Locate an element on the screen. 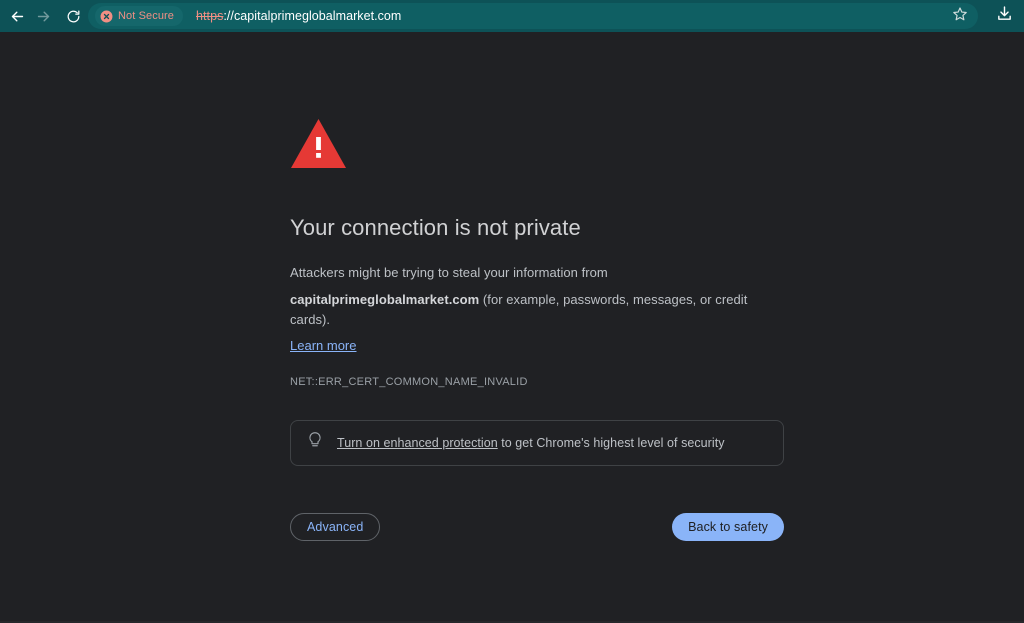 The height and width of the screenshot is (623, 1024). error-code: NET::ERR_CERT_COMMON_NAME_INVALID is located at coordinates (409, 382).